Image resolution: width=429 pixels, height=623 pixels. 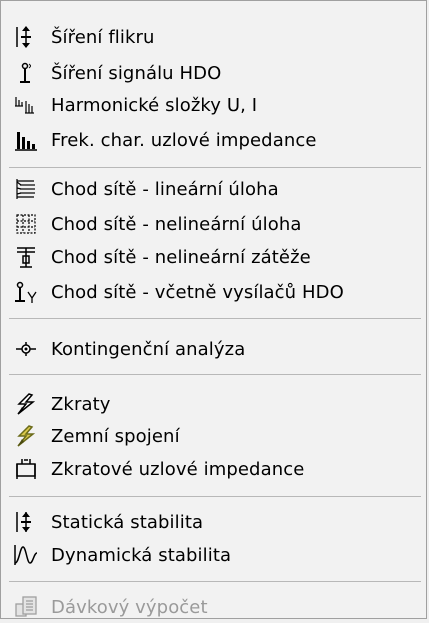 What do you see at coordinates (26, 140) in the screenshot?
I see `frequency-chart-icon` at bounding box center [26, 140].